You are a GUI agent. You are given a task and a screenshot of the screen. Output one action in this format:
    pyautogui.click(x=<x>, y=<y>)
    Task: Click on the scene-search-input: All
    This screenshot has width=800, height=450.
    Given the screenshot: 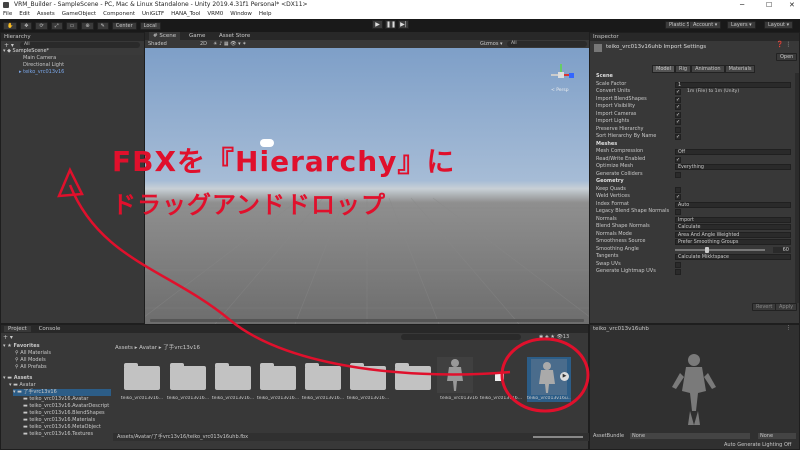 What is the action you would take?
    pyautogui.click(x=547, y=44)
    